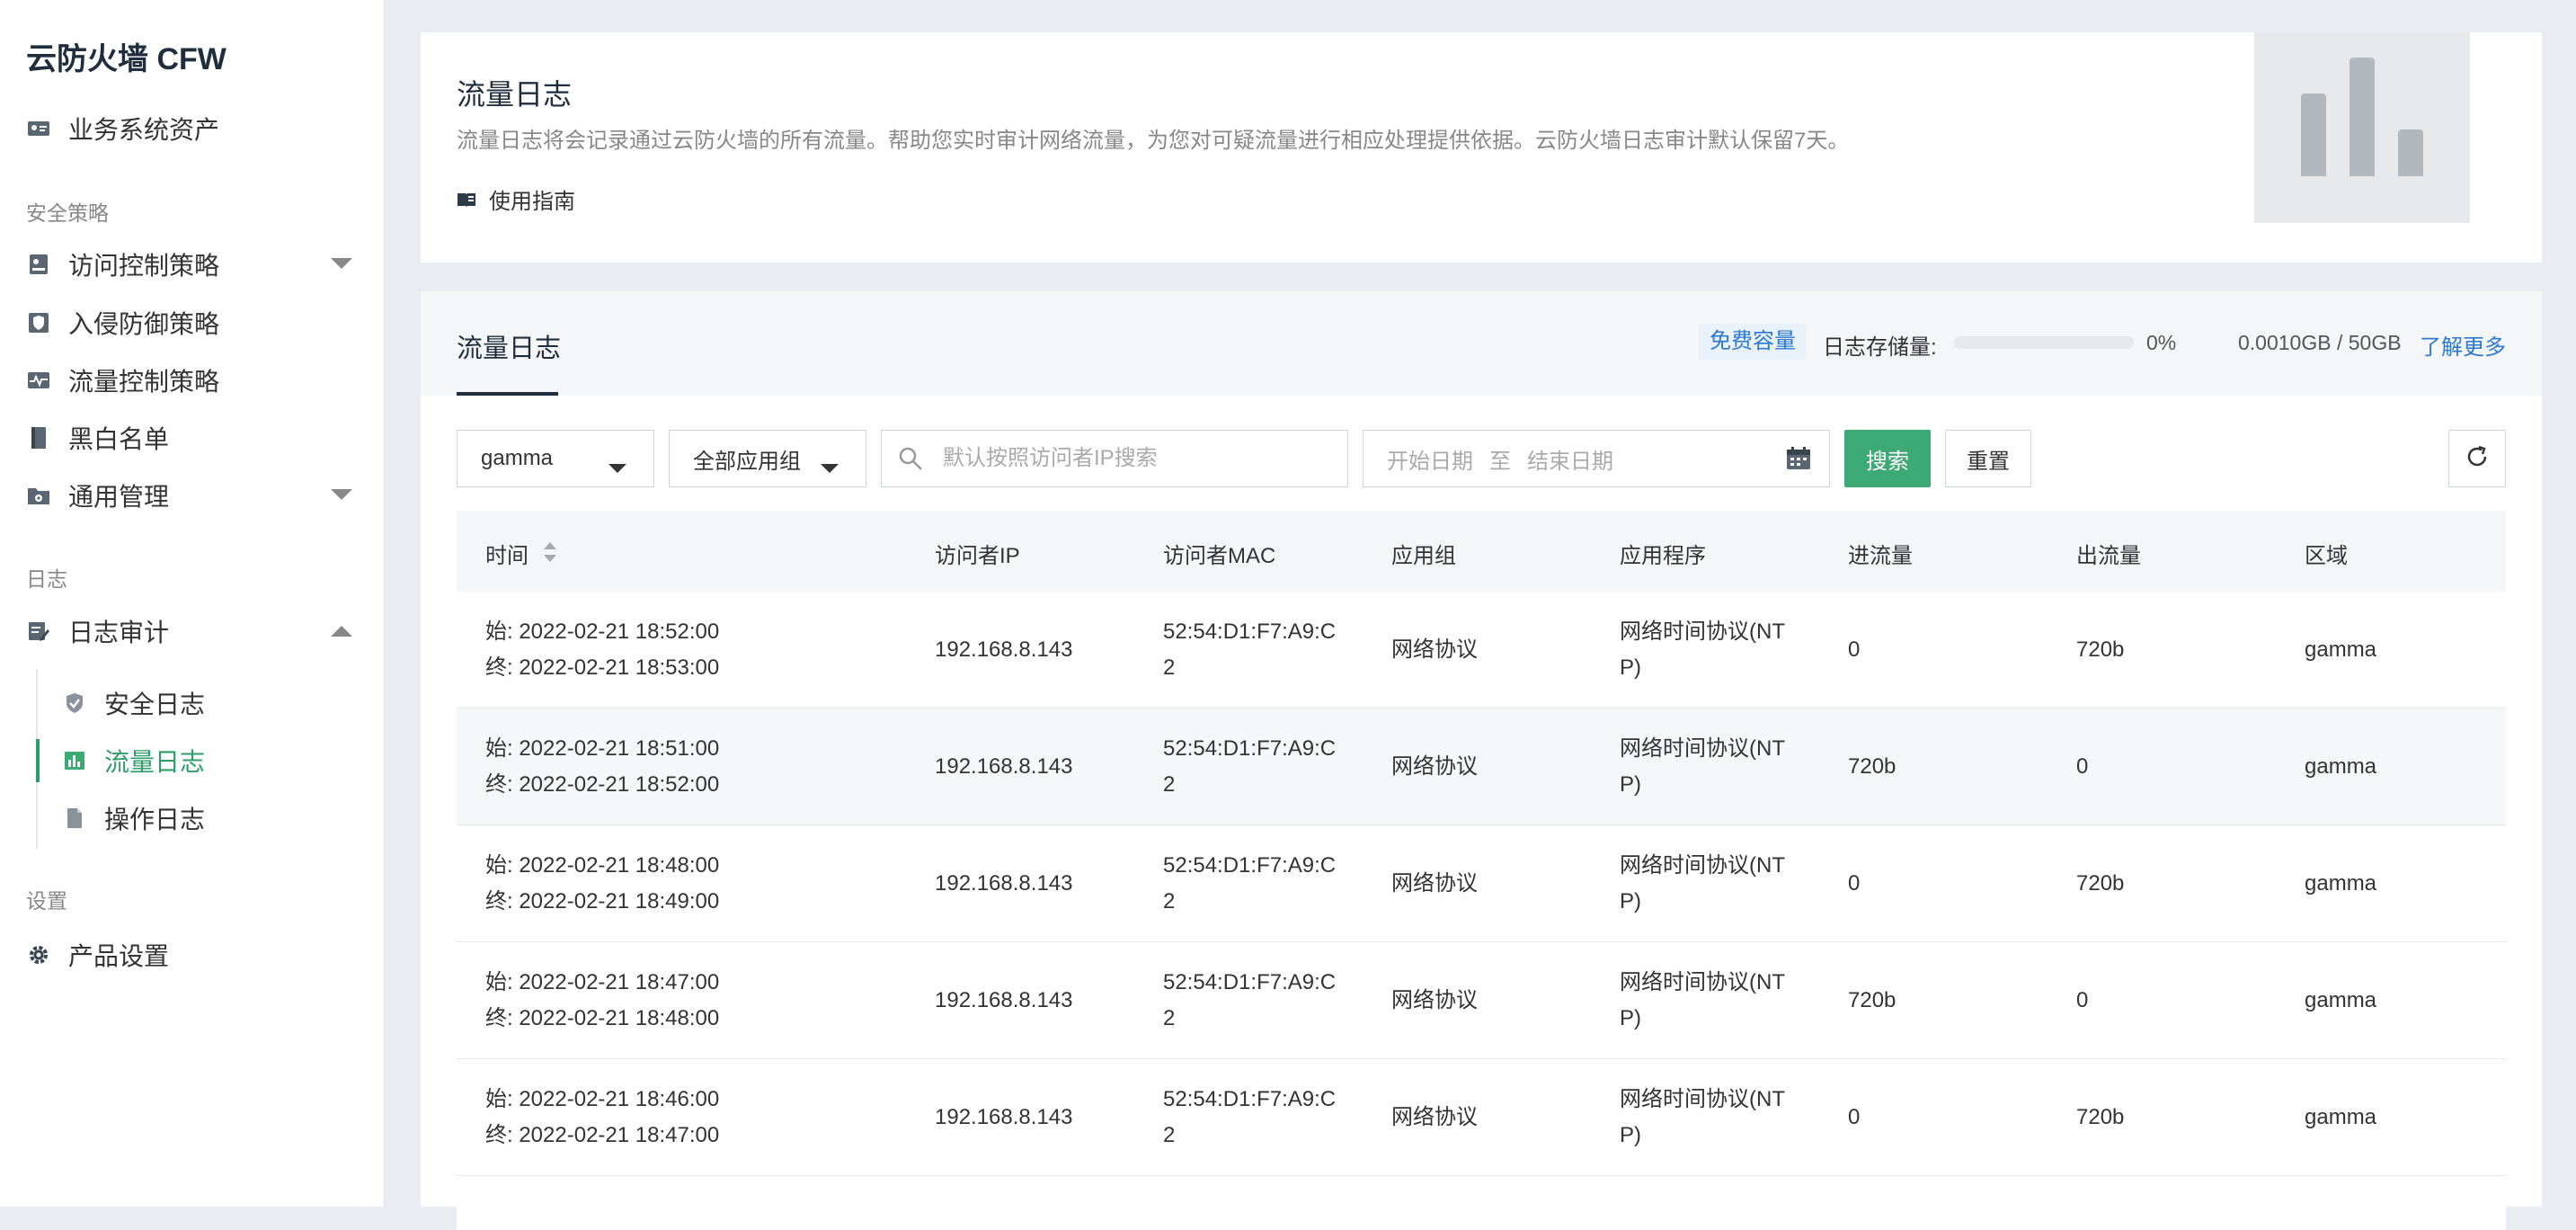 This screenshot has width=2576, height=1230. What do you see at coordinates (602, 866) in the screenshot?
I see `cell-time-start: 始: 2022-02-21 18:48:00` at bounding box center [602, 866].